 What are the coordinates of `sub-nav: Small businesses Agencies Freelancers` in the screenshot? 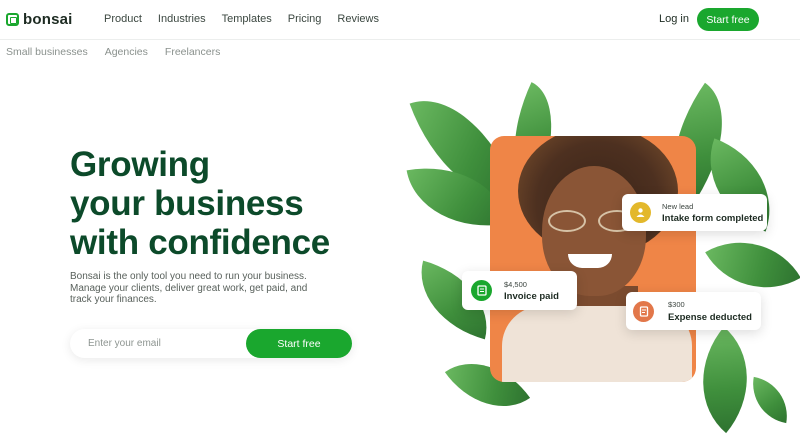 It's located at (121, 52).